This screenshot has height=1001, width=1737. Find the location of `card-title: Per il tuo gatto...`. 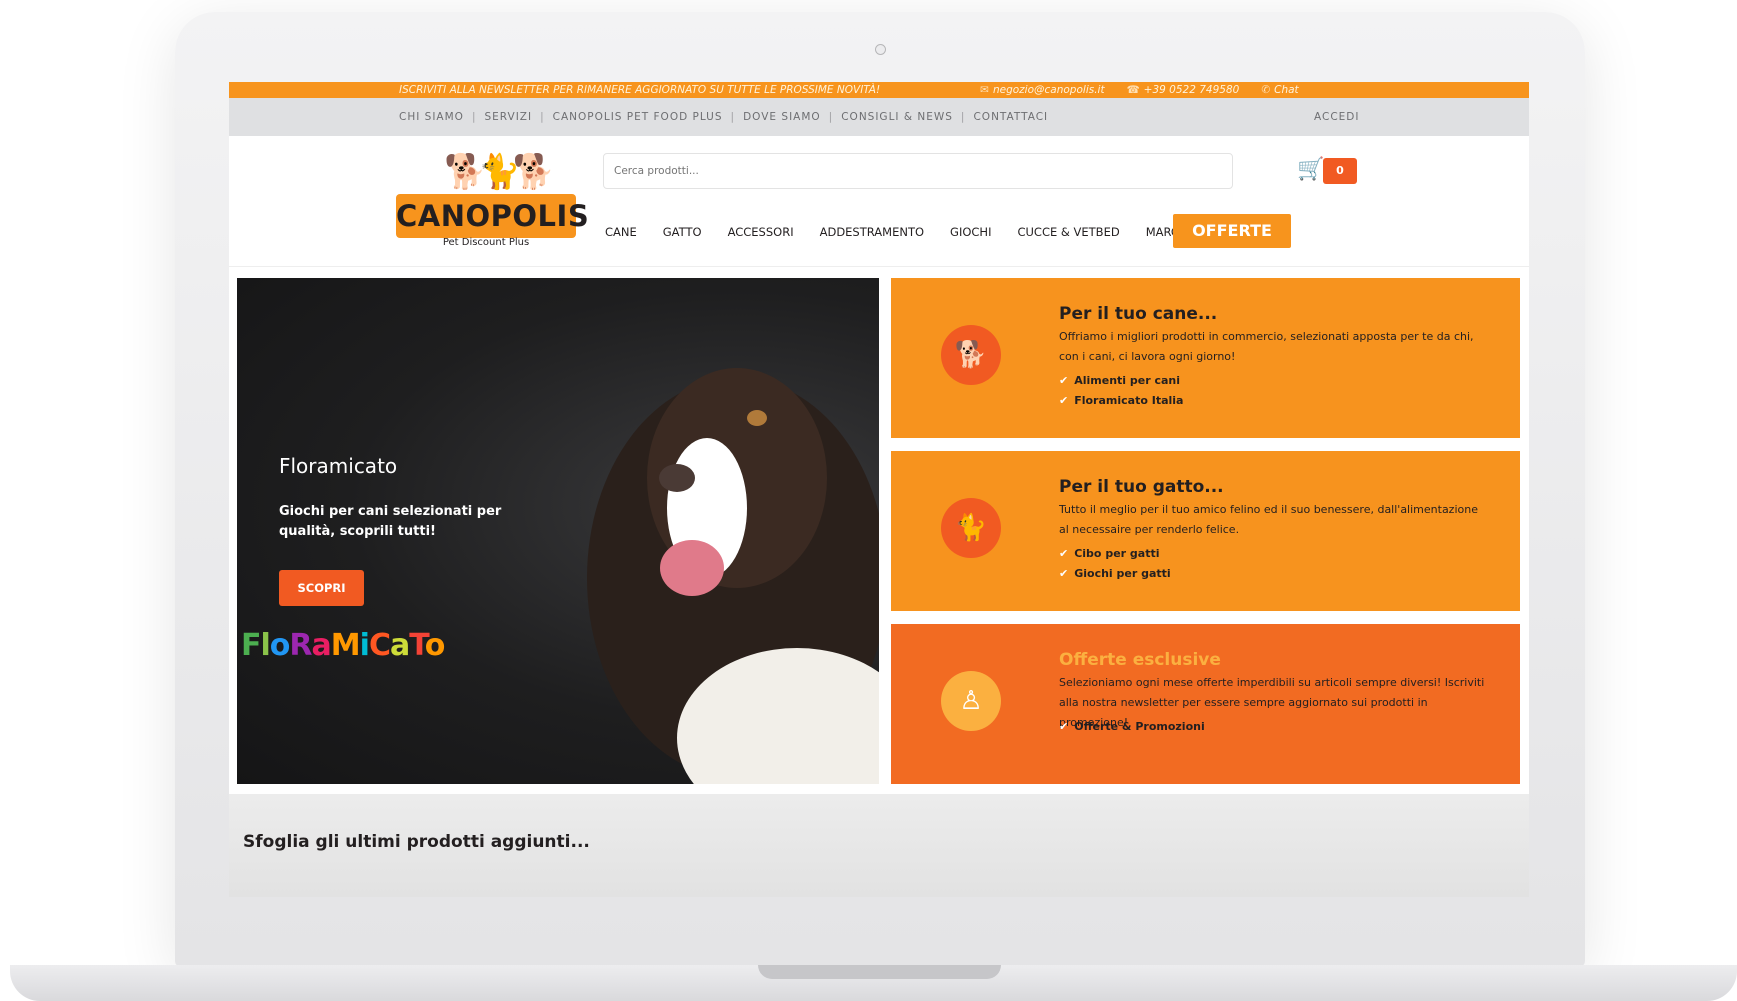

card-title: Per il tuo gatto... is located at coordinates (1141, 487).